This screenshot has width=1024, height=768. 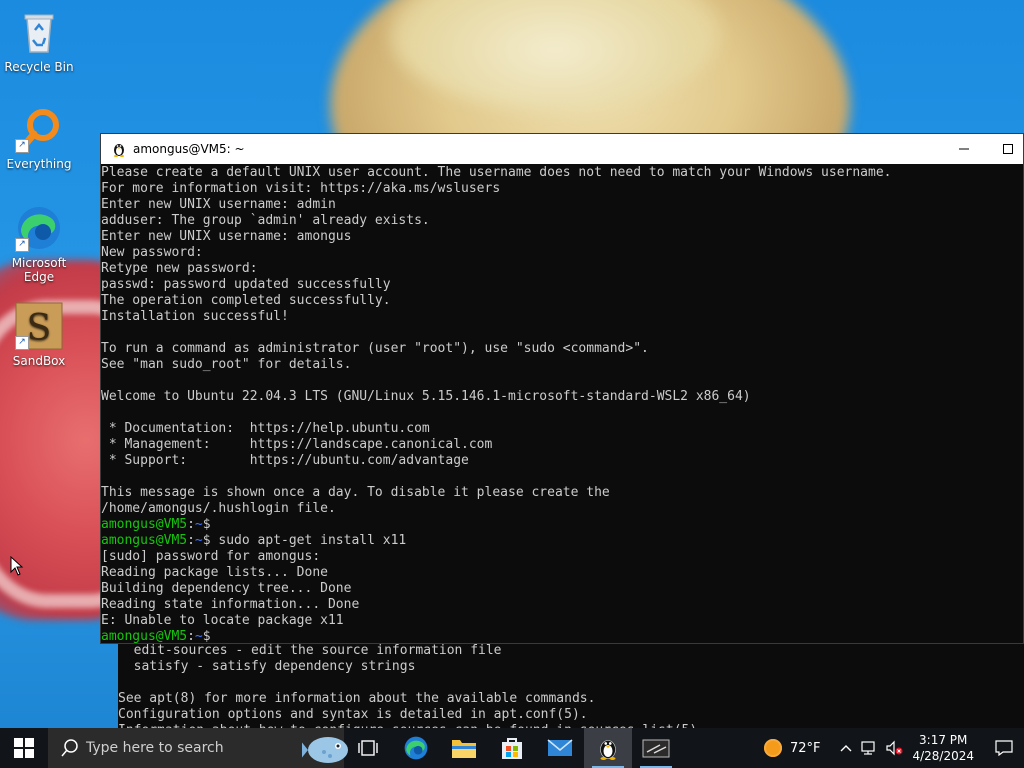 I want to click on network-button, so click(x=870, y=748).